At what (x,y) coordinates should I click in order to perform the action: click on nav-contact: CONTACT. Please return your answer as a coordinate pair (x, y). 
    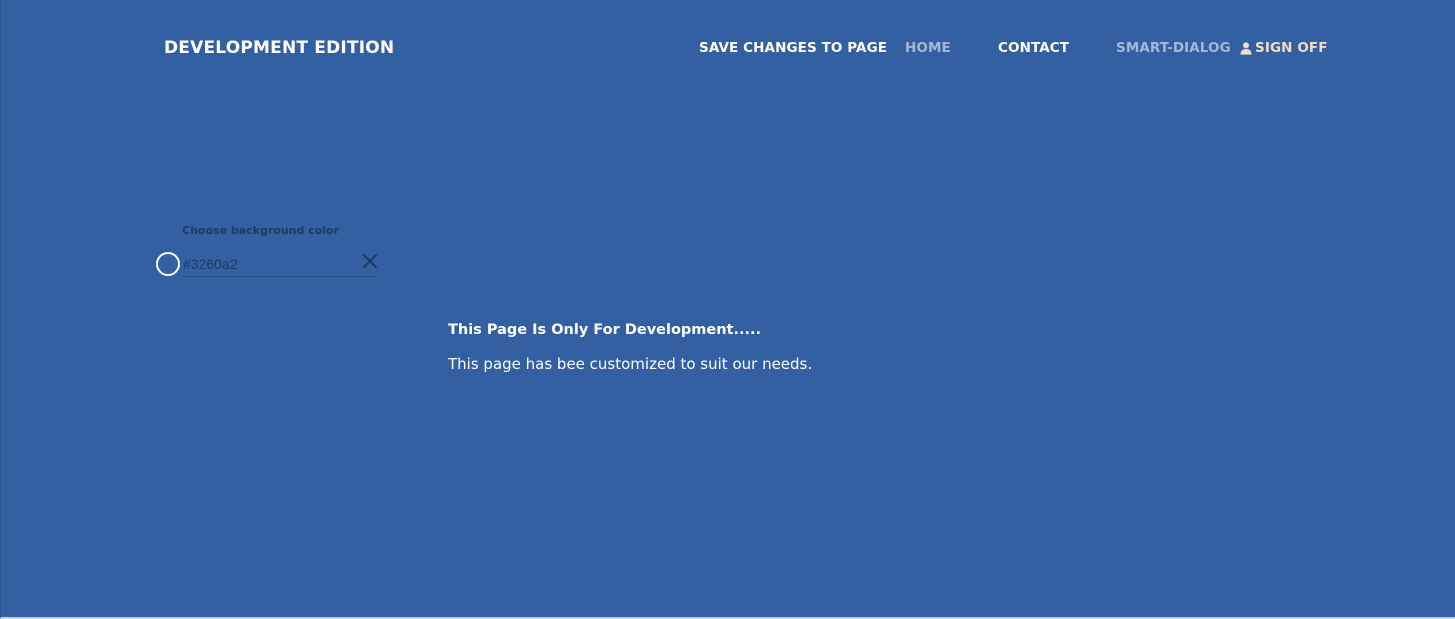
    Looking at the image, I should click on (1033, 48).